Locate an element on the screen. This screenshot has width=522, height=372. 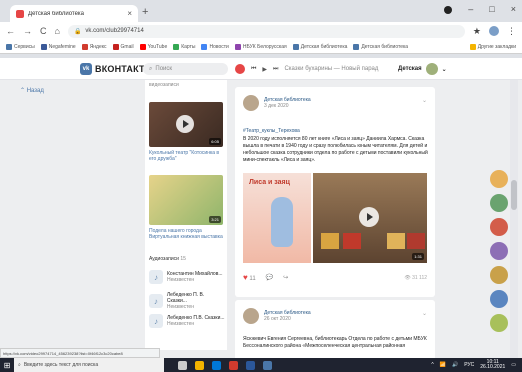
now-playing: Сказки бухарины — Новый парад is located at coordinates (331, 69).